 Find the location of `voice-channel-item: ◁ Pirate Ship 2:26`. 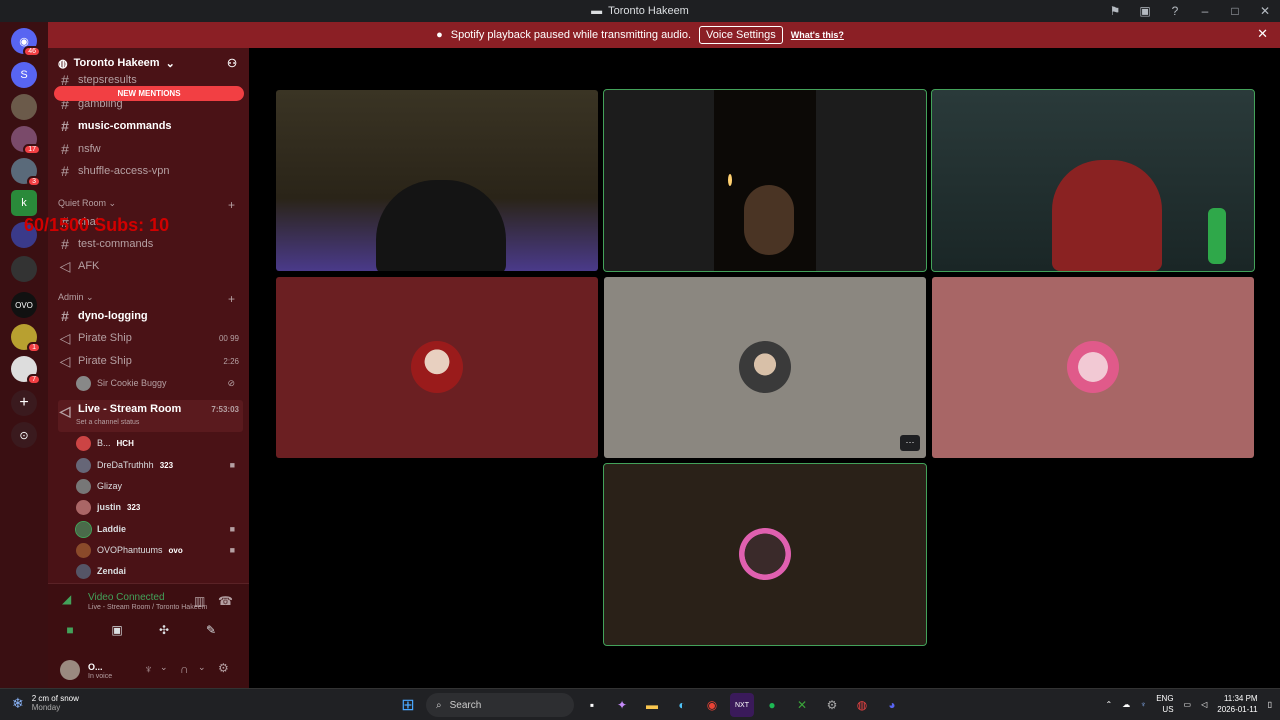

voice-channel-item: ◁ Pirate Ship 2:26 is located at coordinates (150, 361).